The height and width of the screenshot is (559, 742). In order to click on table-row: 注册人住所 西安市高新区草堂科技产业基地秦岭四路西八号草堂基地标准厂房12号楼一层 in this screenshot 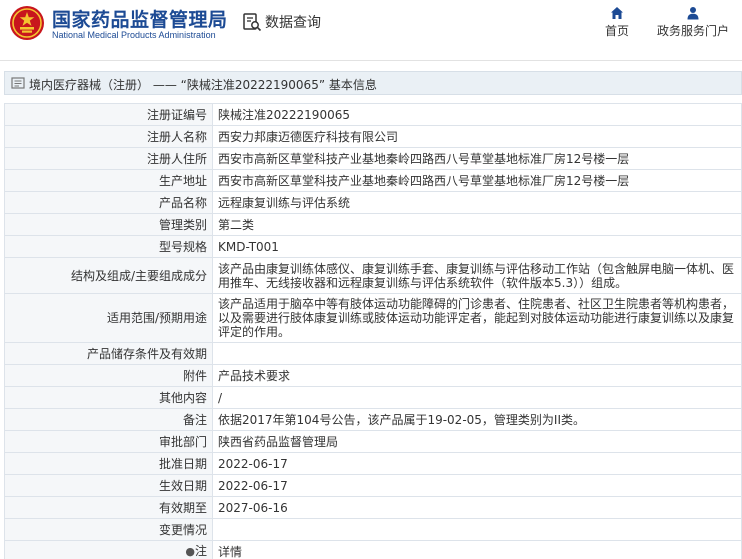, I will do `click(373, 158)`.